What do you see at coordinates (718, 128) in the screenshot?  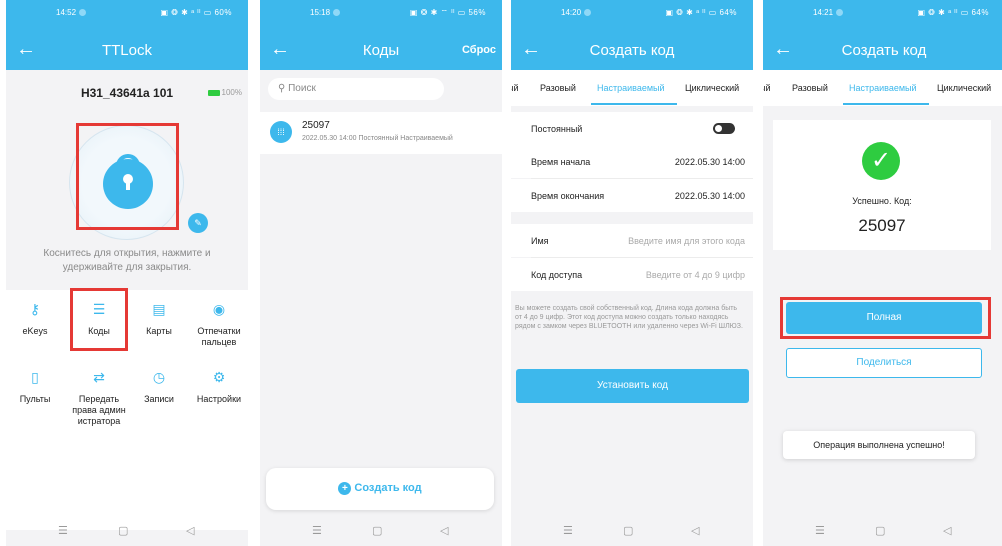 I see `toggle-knob` at bounding box center [718, 128].